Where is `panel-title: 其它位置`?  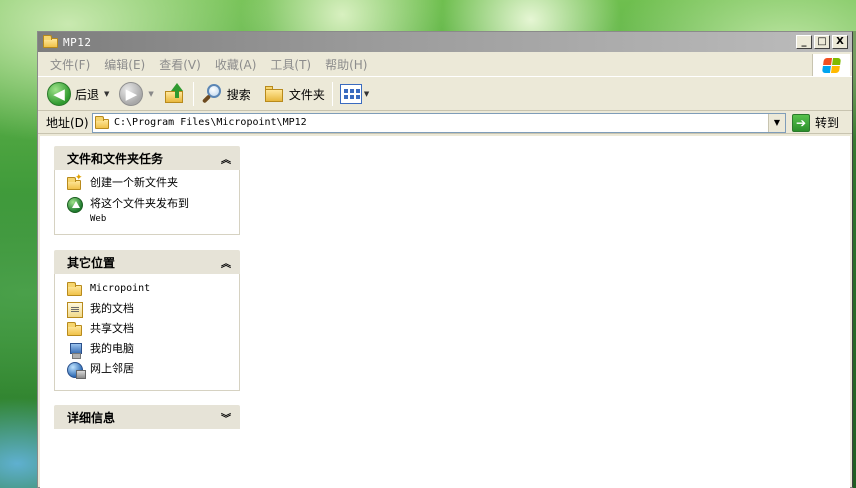 panel-title: 其它位置 is located at coordinates (91, 262).